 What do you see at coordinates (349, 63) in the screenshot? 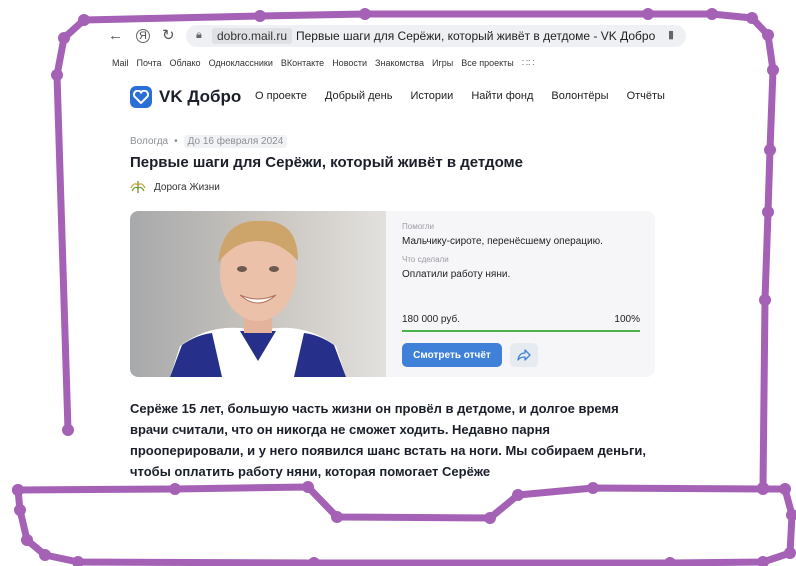
I see `bookmark-novosti: Новости` at bounding box center [349, 63].